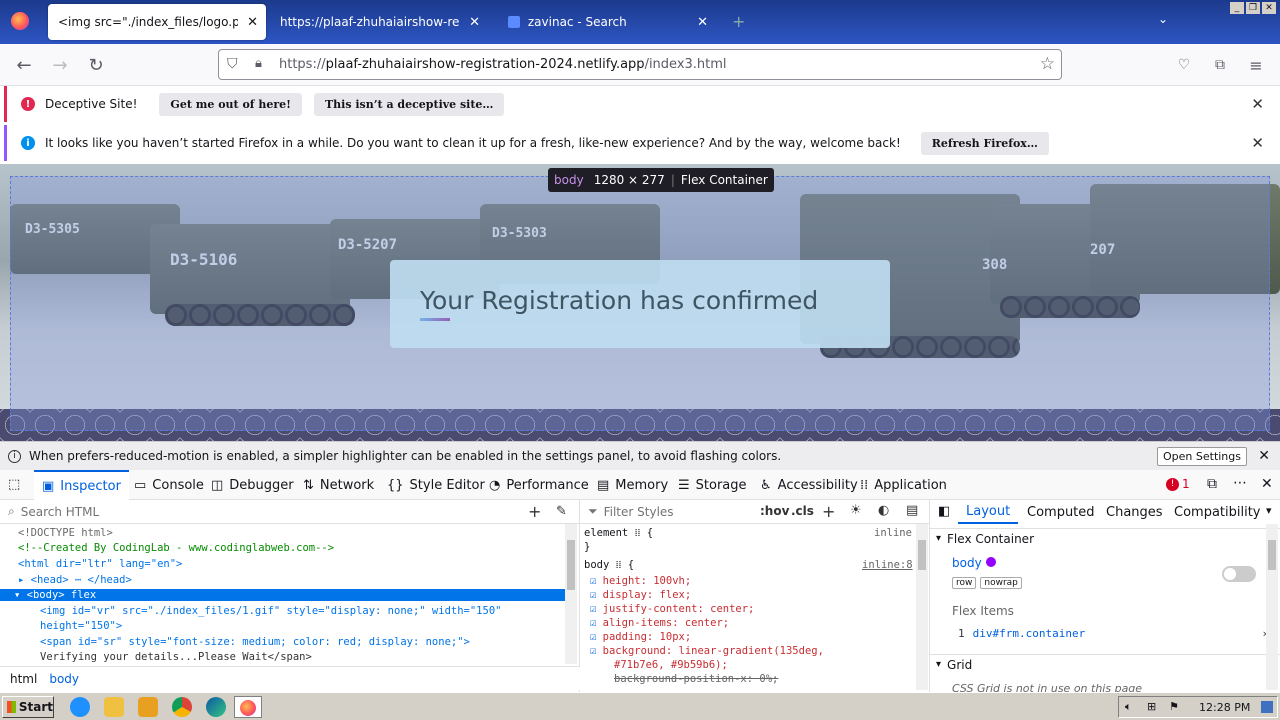  Describe the element at coordinates (828, 511) in the screenshot. I see `add-rule-icon: +` at that location.